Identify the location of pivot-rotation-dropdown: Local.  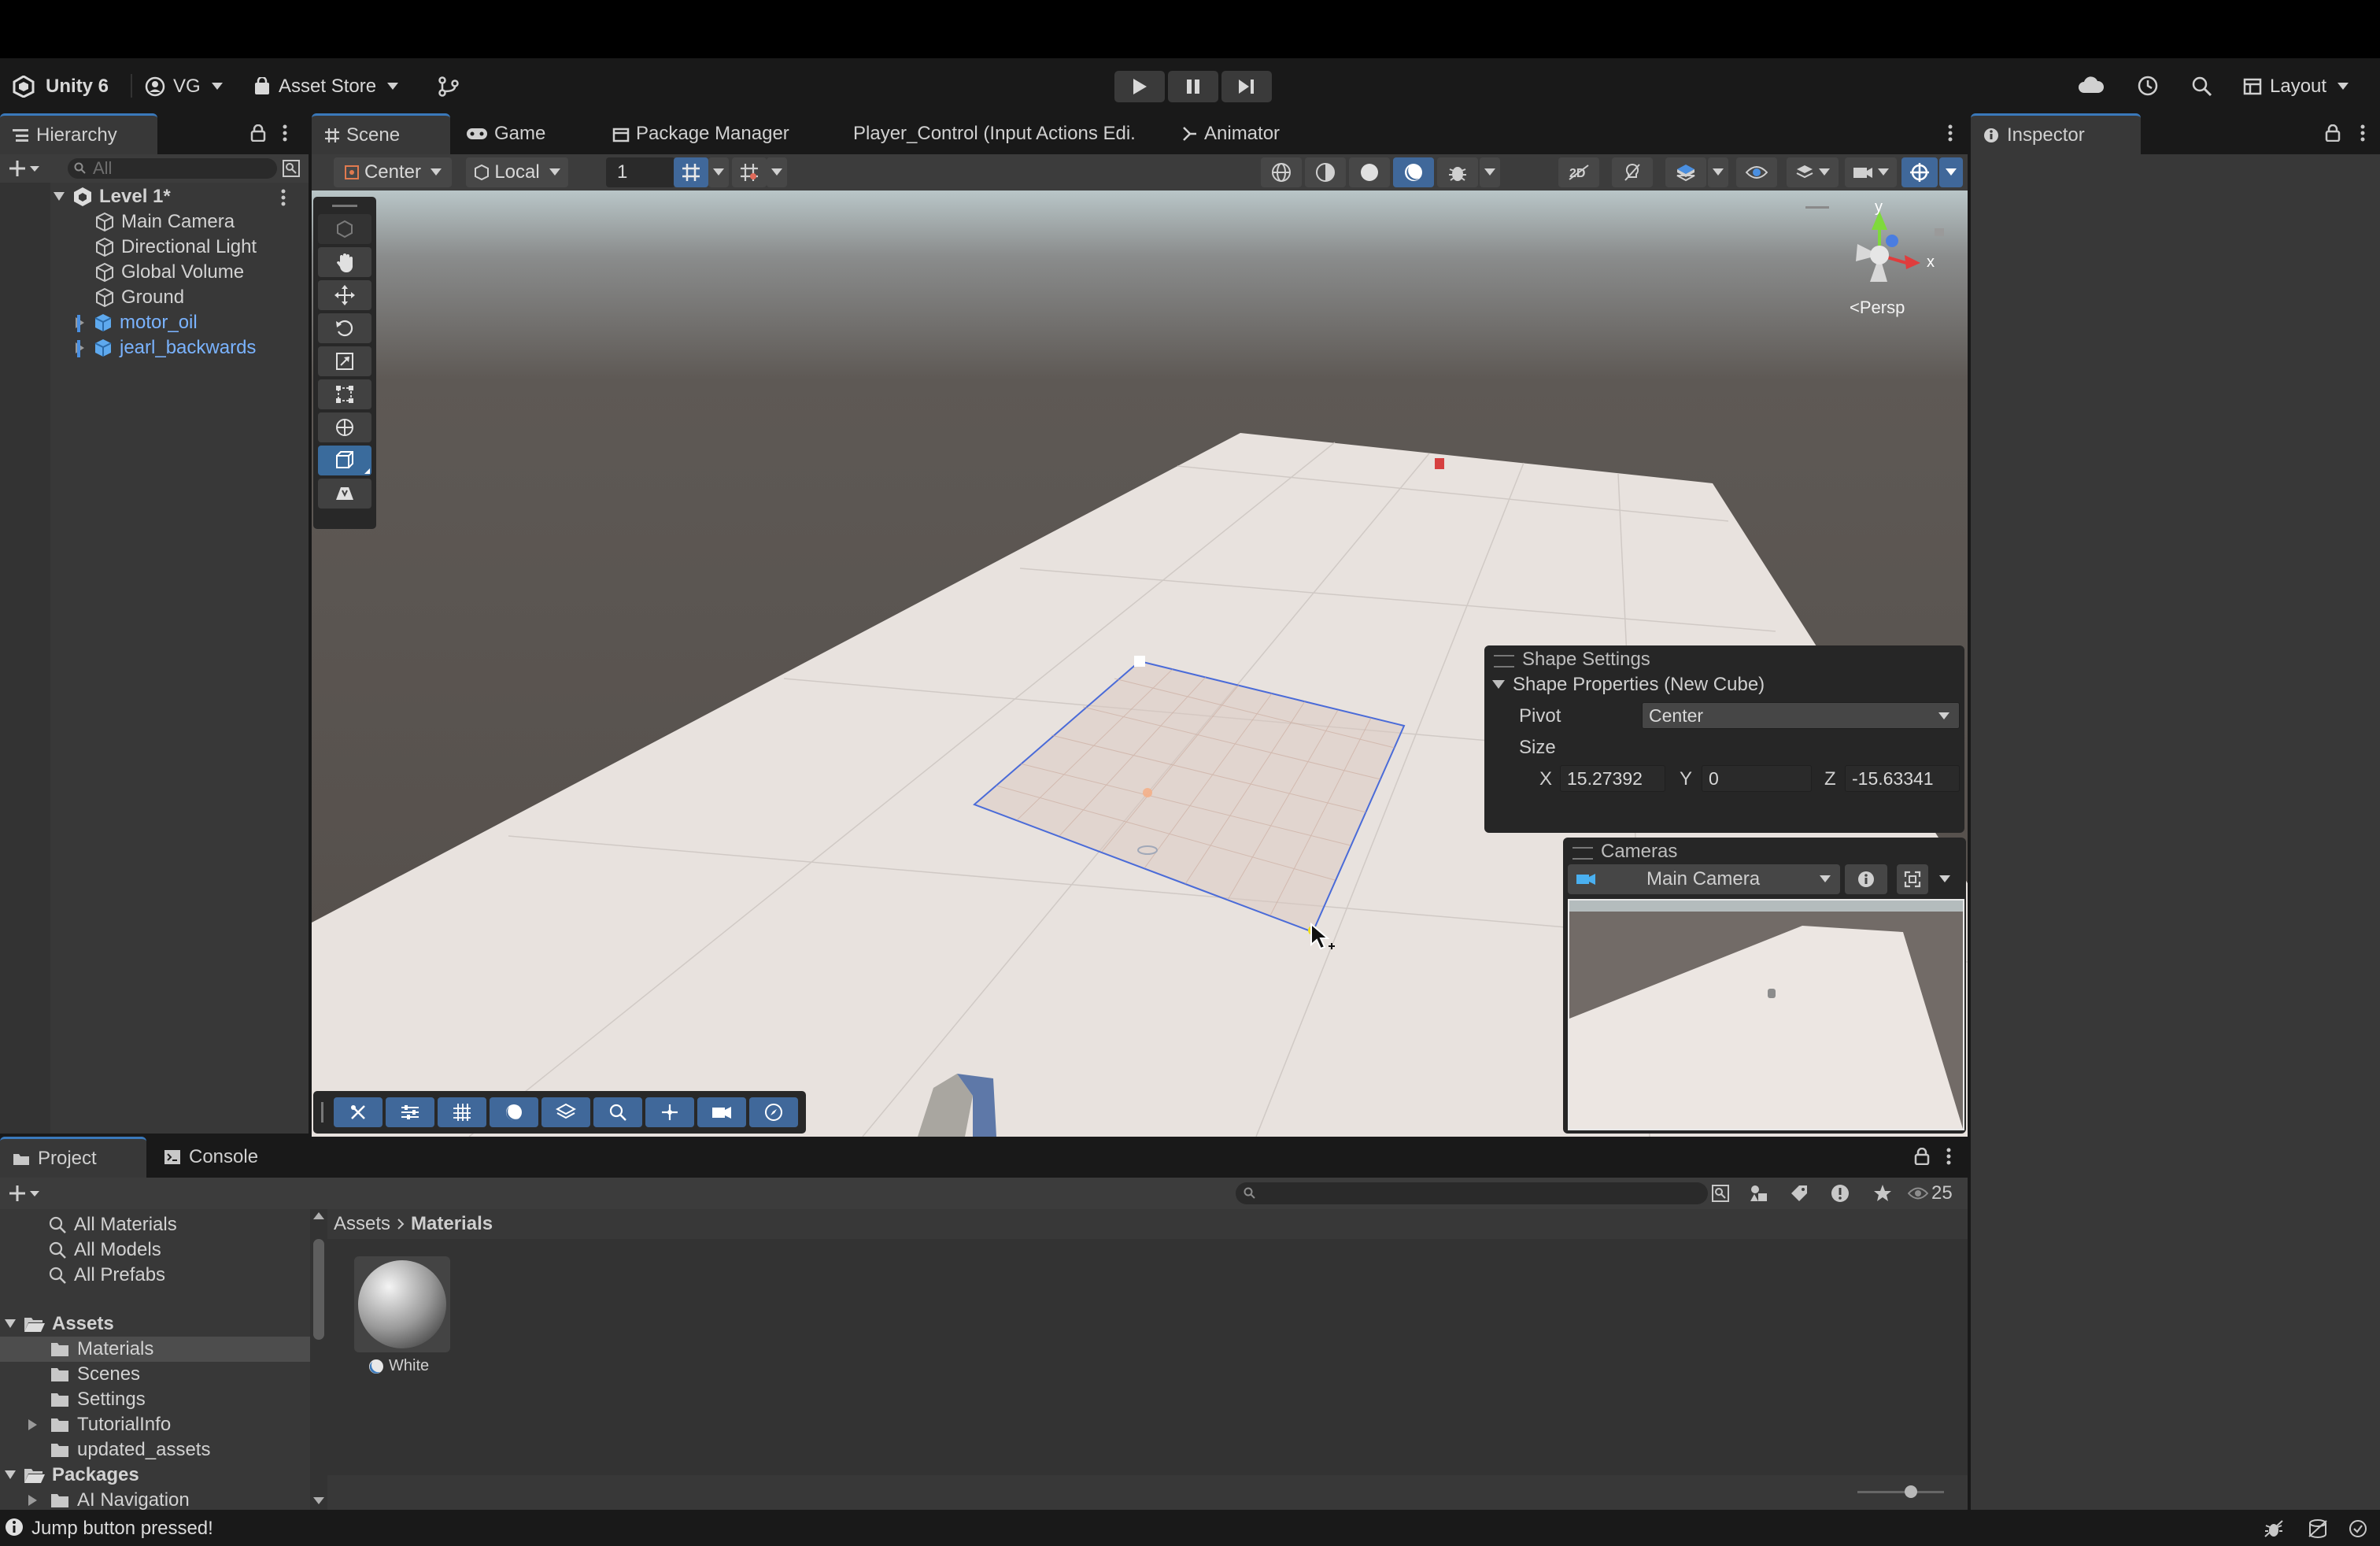
(517, 172).